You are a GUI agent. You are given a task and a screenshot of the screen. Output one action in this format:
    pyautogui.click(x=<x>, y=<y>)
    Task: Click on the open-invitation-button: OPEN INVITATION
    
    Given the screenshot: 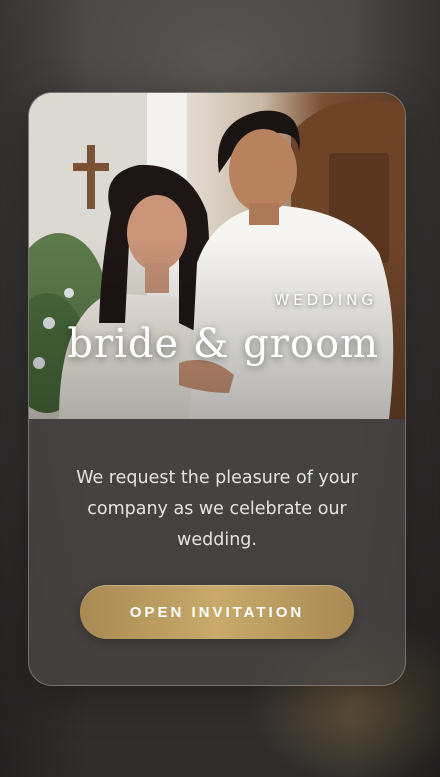 What is the action you would take?
    pyautogui.click(x=217, y=612)
    